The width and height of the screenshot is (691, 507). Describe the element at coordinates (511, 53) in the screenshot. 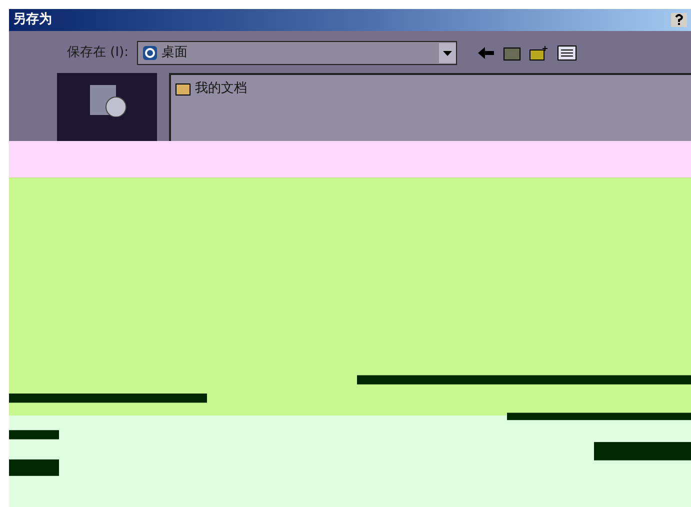

I see `folder-icon` at that location.